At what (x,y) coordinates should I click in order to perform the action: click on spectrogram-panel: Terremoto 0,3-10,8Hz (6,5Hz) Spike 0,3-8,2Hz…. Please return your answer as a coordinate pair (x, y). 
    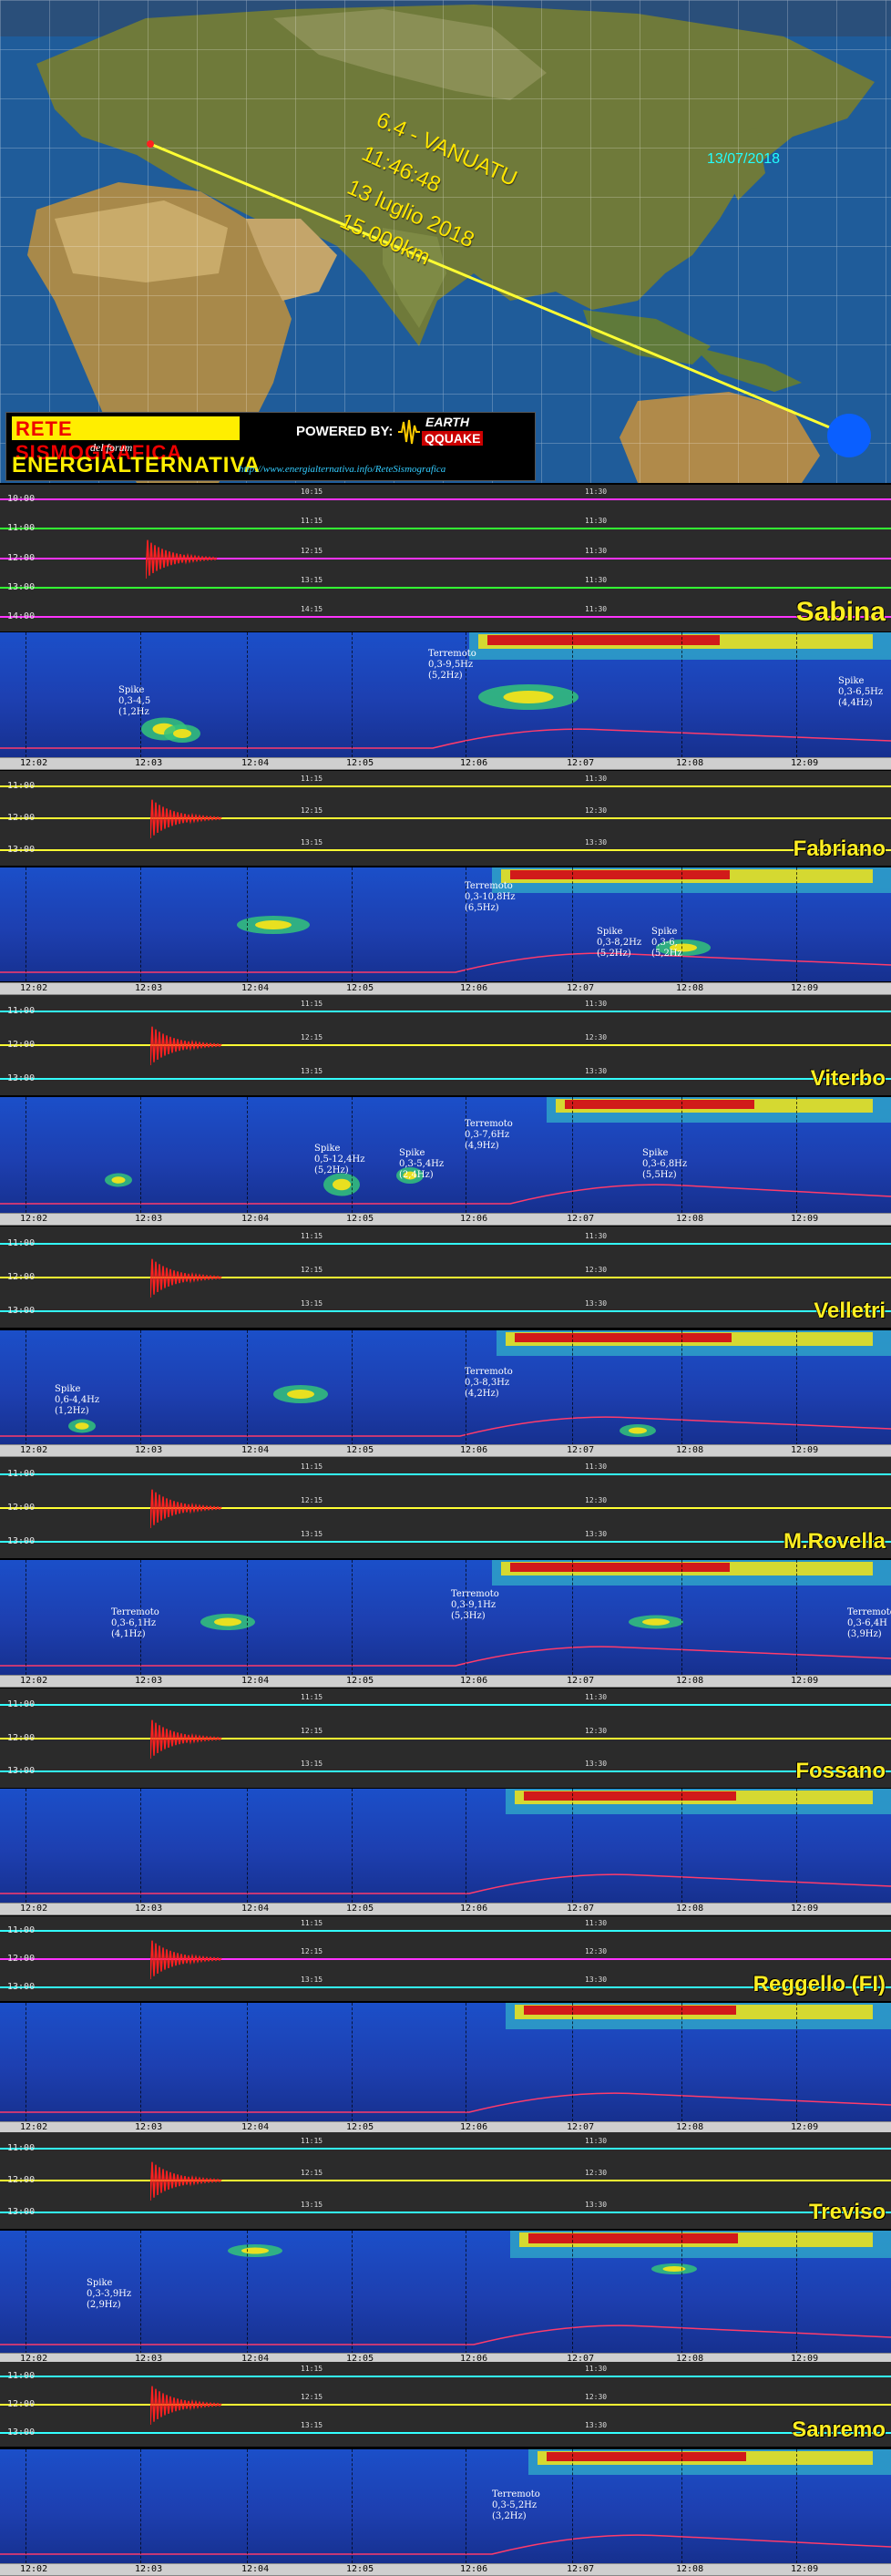
    Looking at the image, I should click on (446, 924).